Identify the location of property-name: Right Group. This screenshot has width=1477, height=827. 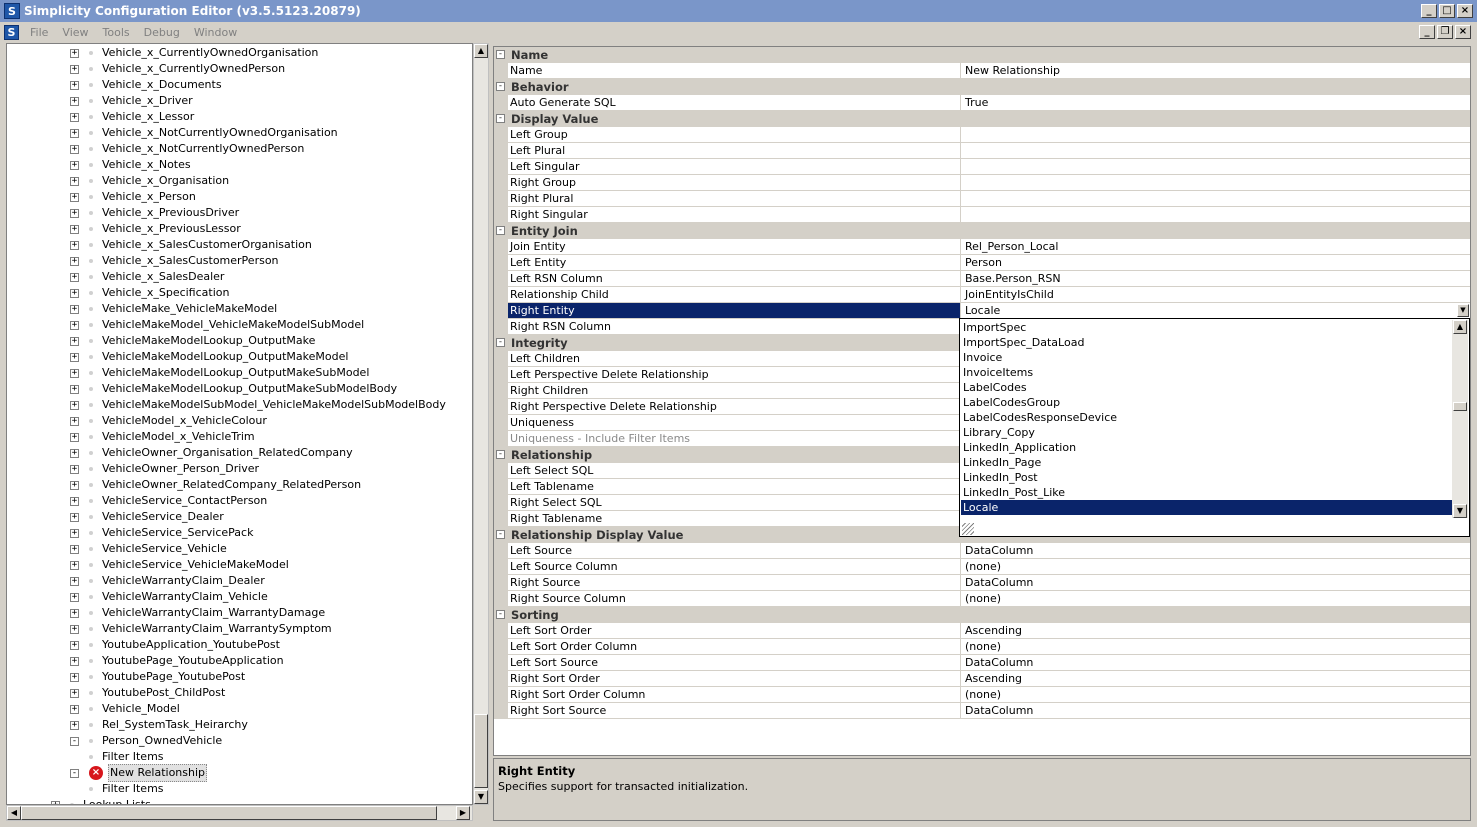
(734, 183).